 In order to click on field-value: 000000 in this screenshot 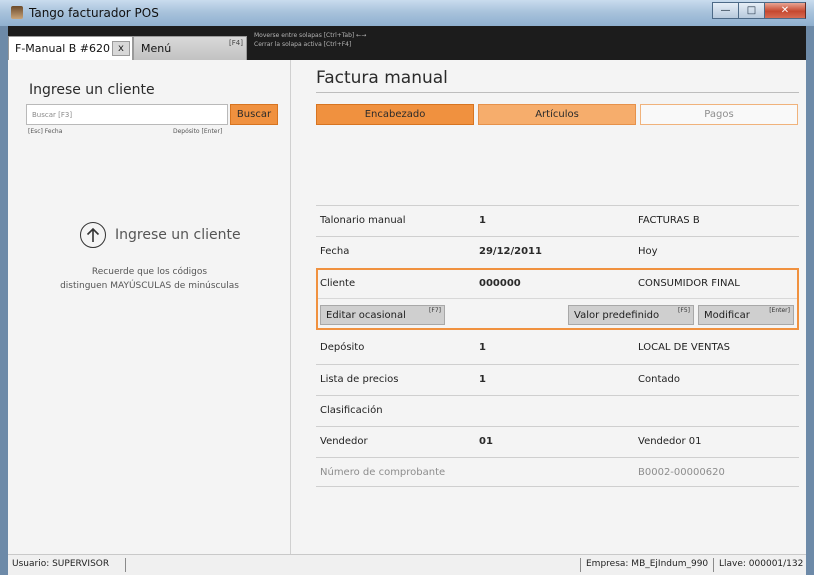, I will do `click(500, 283)`.